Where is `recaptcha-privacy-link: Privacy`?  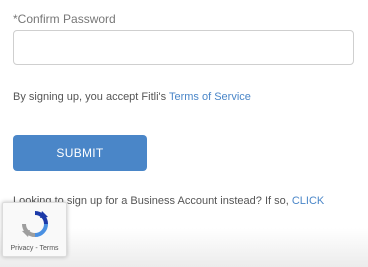
recaptcha-privacy-link: Privacy is located at coordinates (21, 248).